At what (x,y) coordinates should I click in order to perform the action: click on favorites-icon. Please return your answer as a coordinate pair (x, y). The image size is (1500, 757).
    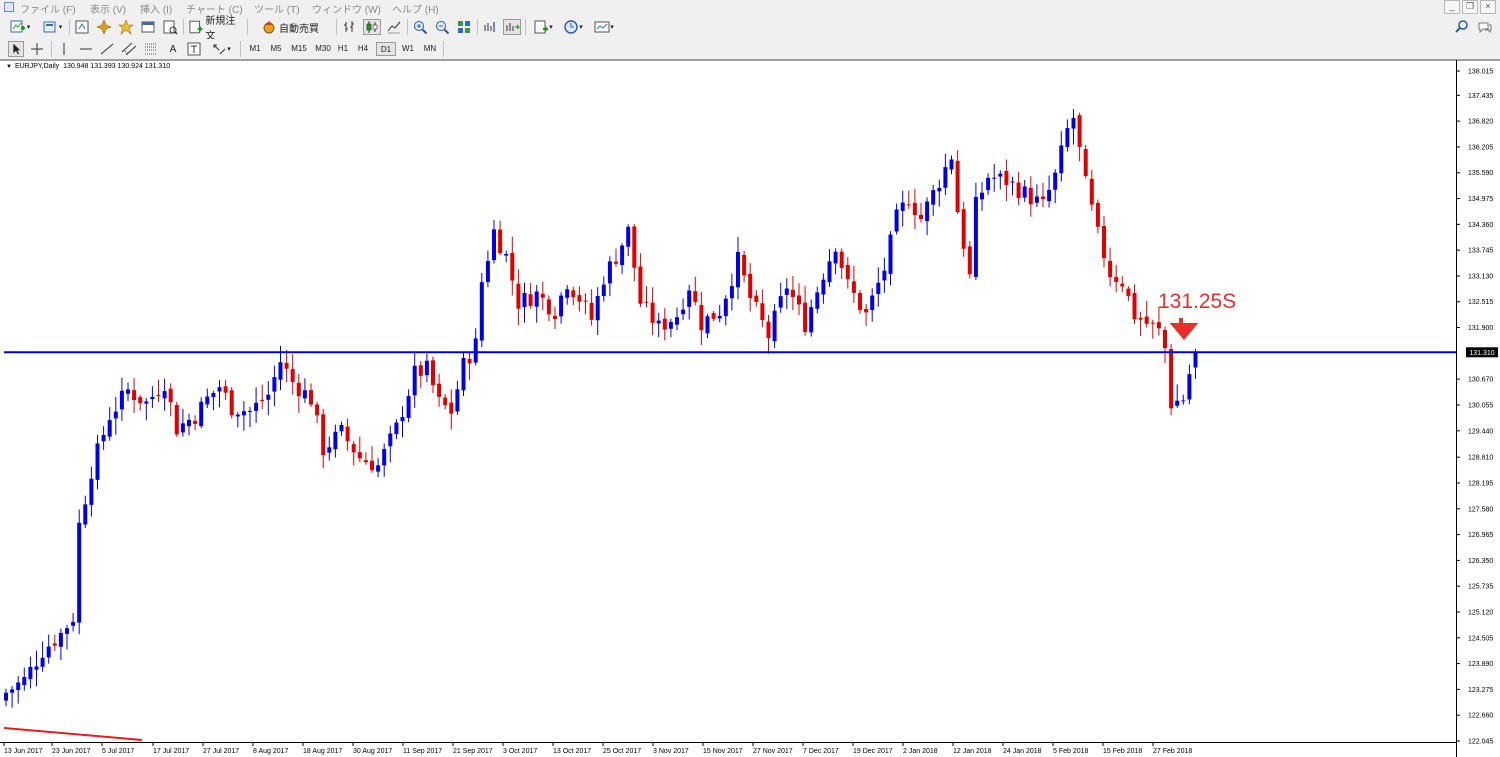
    Looking at the image, I should click on (126, 27).